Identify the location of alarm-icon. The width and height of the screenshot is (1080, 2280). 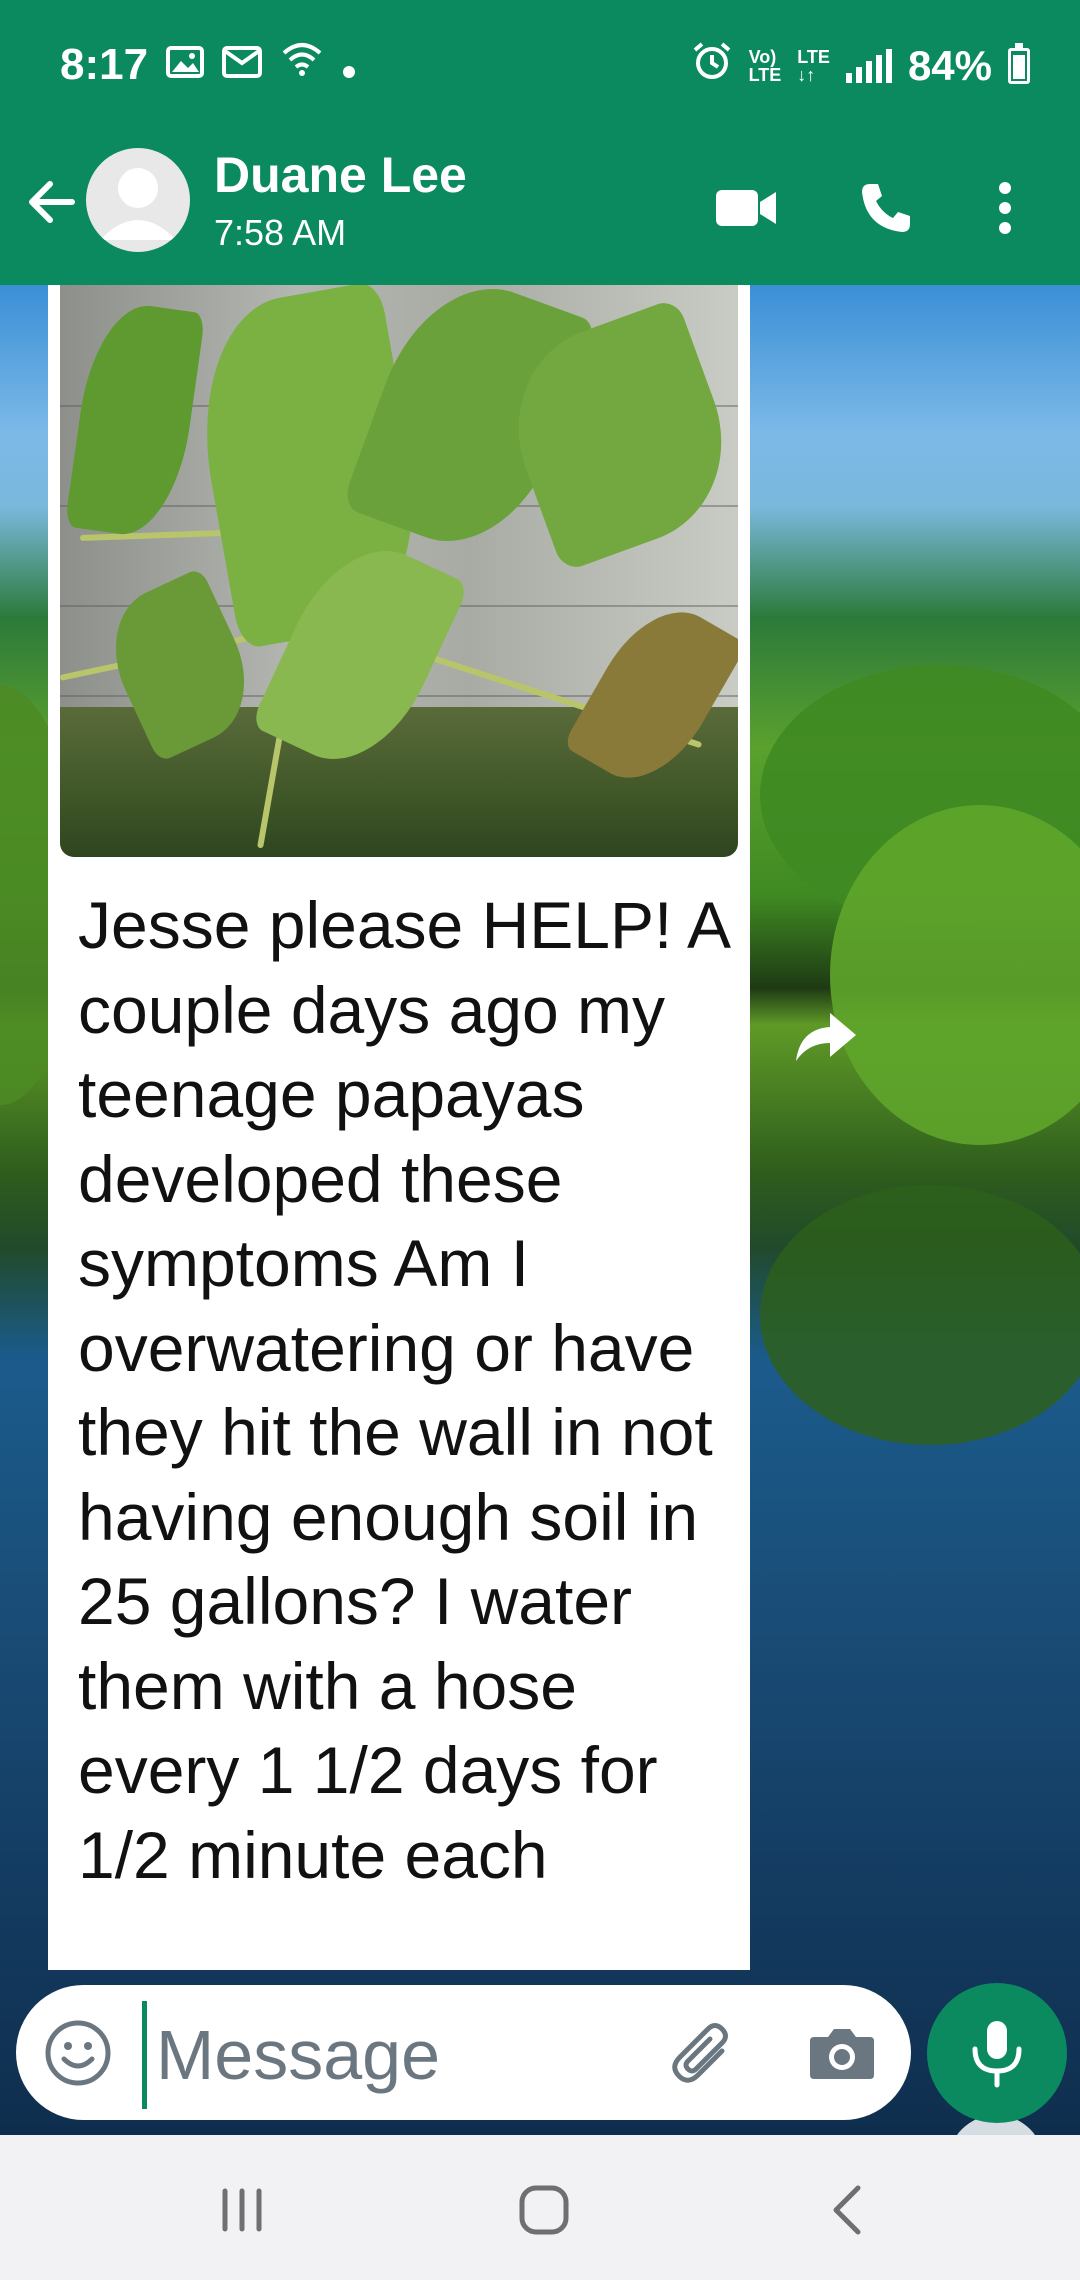
(712, 66).